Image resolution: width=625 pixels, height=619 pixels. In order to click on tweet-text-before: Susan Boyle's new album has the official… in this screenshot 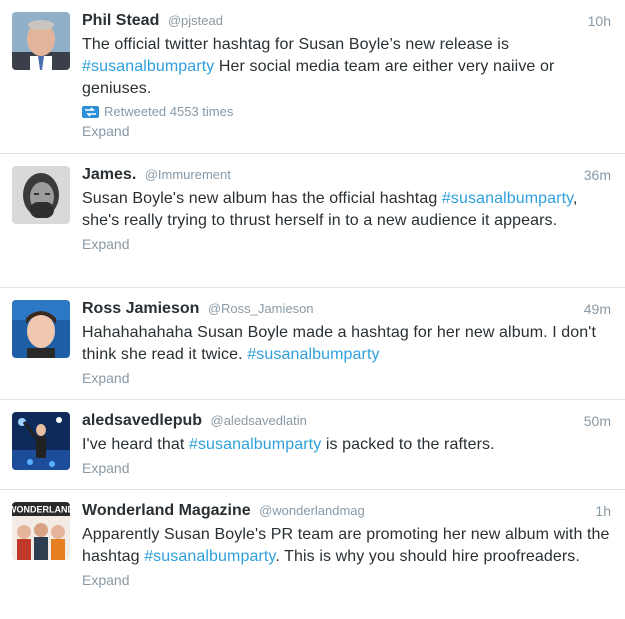, I will do `click(262, 198)`.